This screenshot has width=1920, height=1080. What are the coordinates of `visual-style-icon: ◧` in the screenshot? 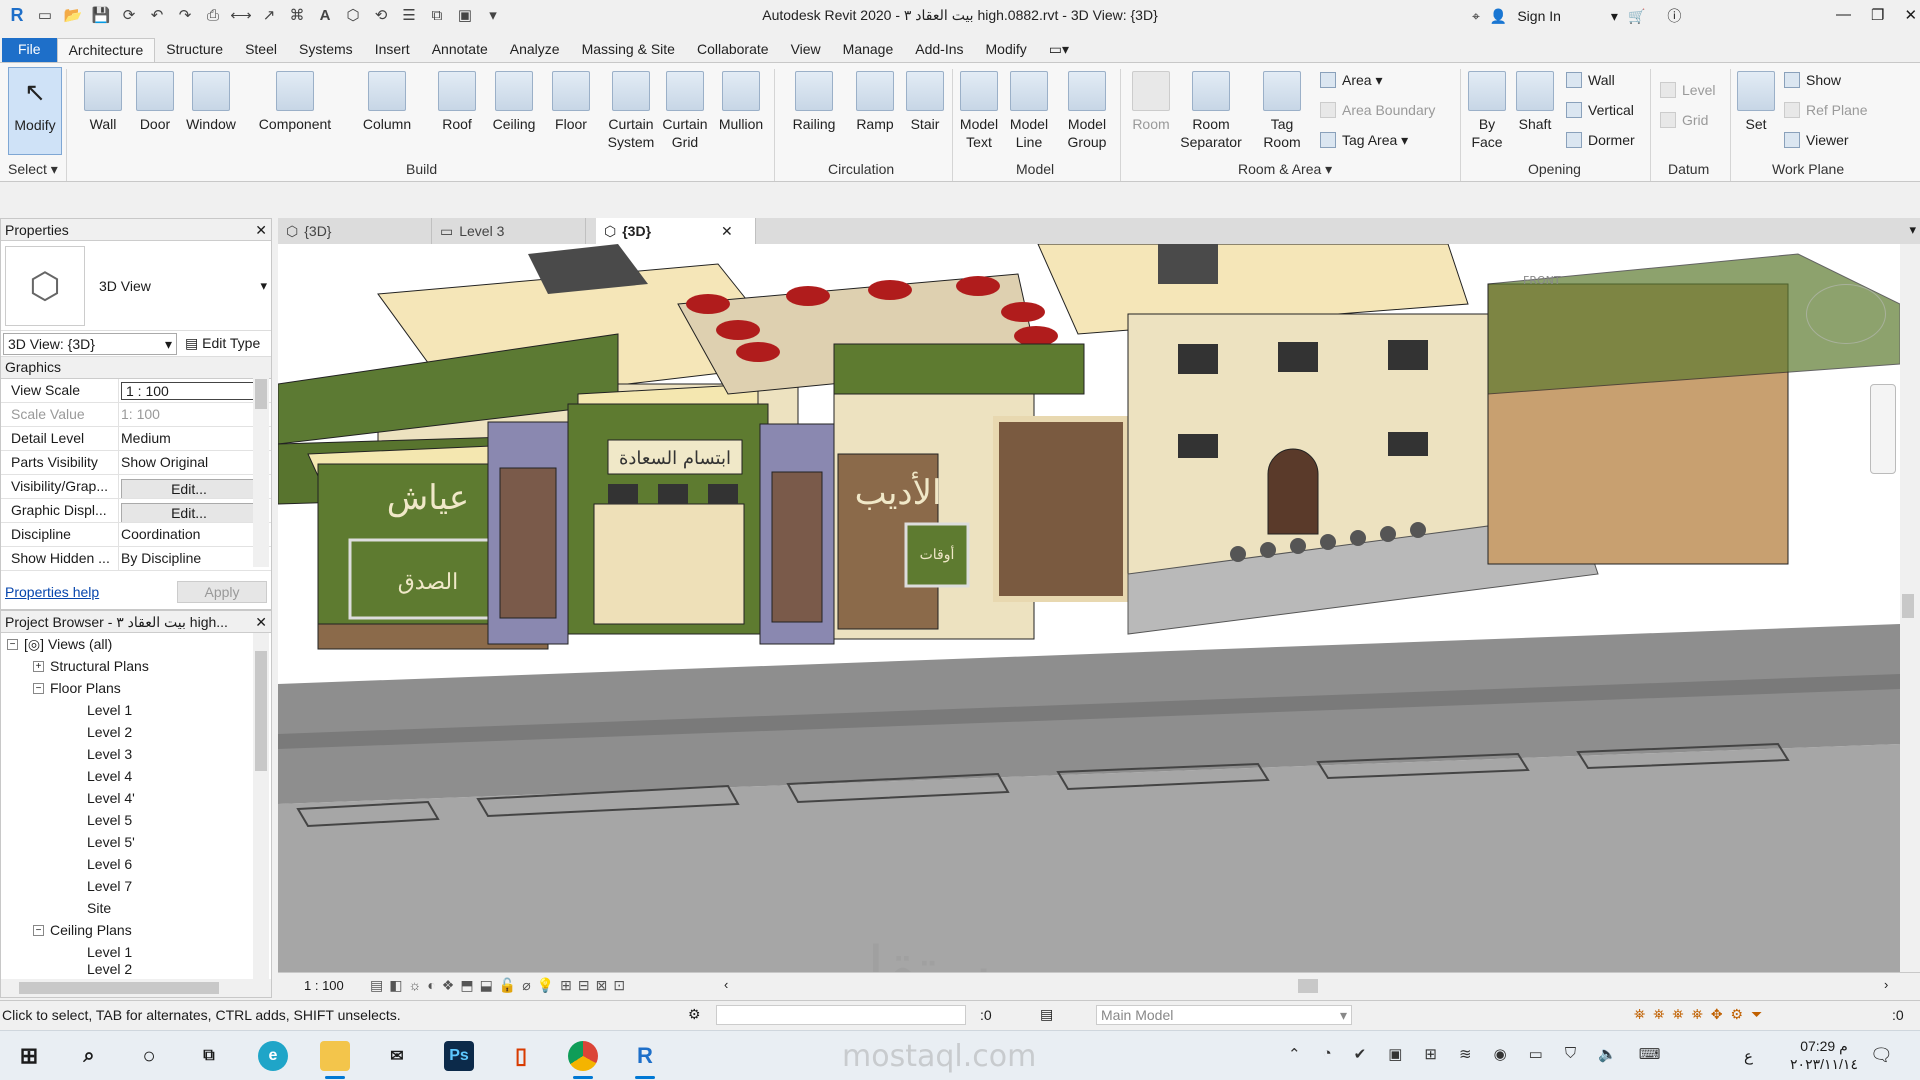 It's located at (395, 985).